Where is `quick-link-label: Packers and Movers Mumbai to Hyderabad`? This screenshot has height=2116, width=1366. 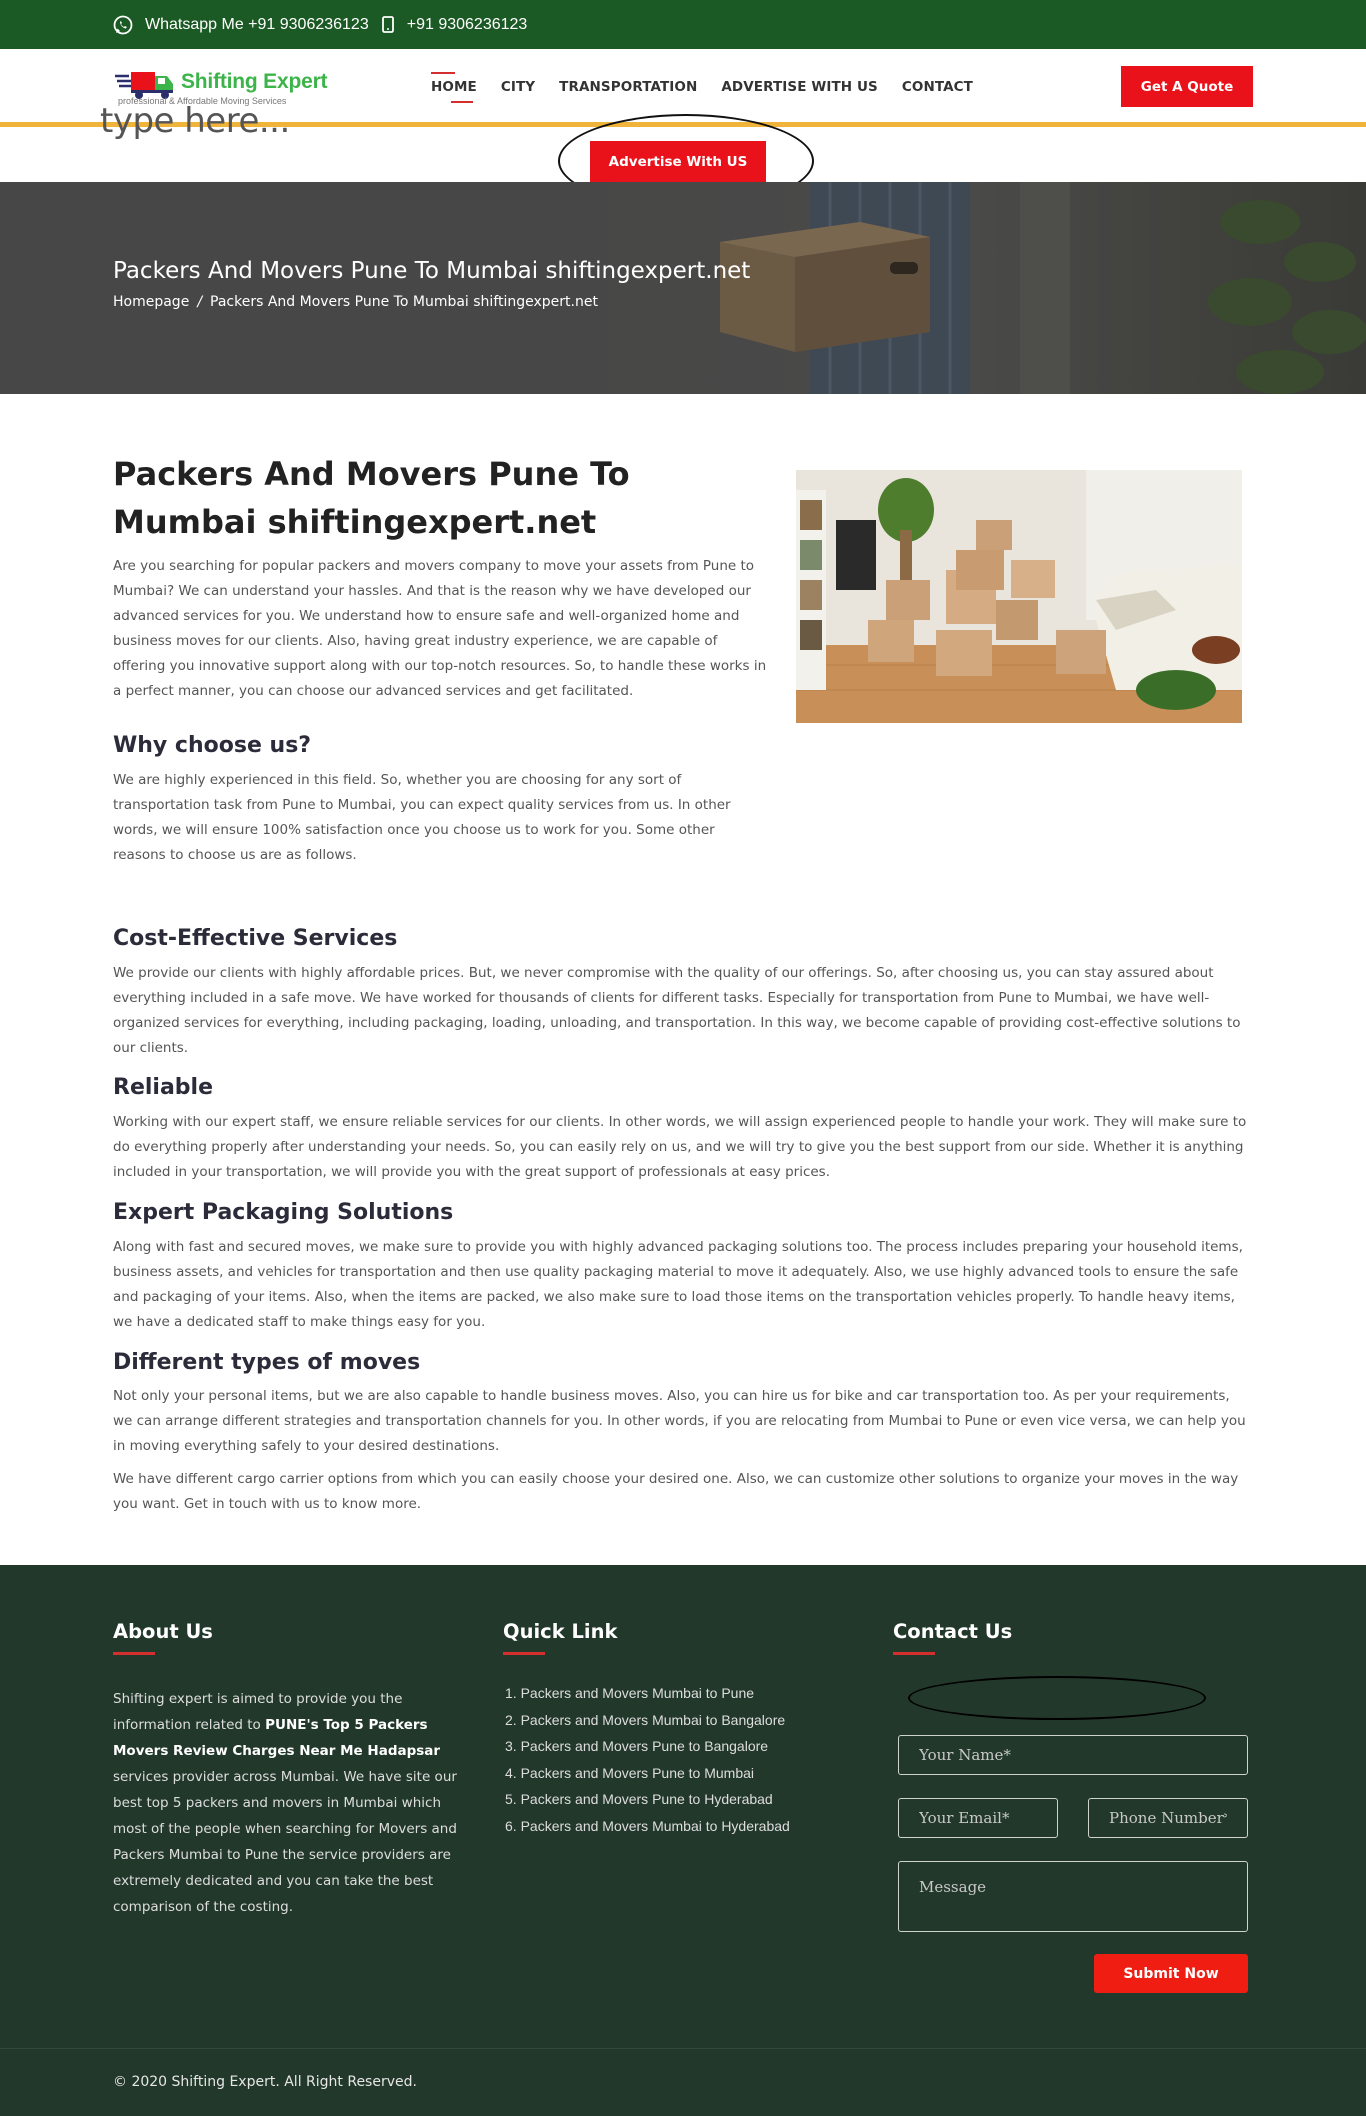
quick-link-label: Packers and Movers Mumbai to Hyderabad is located at coordinates (655, 1826).